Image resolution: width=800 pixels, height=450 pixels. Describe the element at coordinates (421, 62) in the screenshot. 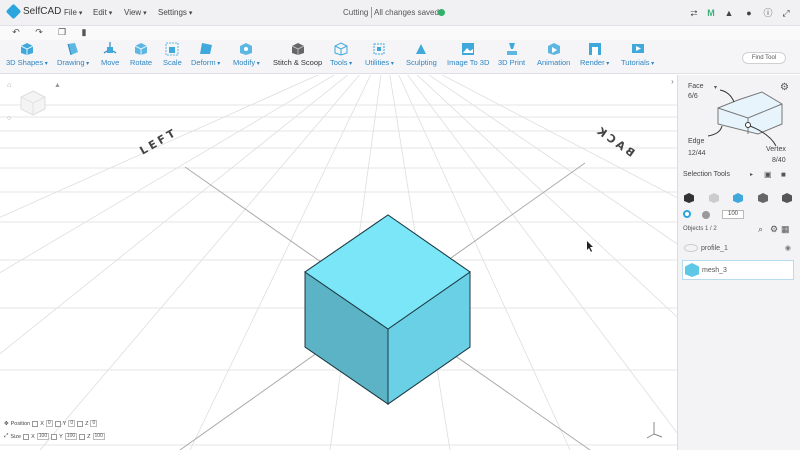

I see `tool-label: Sculpting` at that location.